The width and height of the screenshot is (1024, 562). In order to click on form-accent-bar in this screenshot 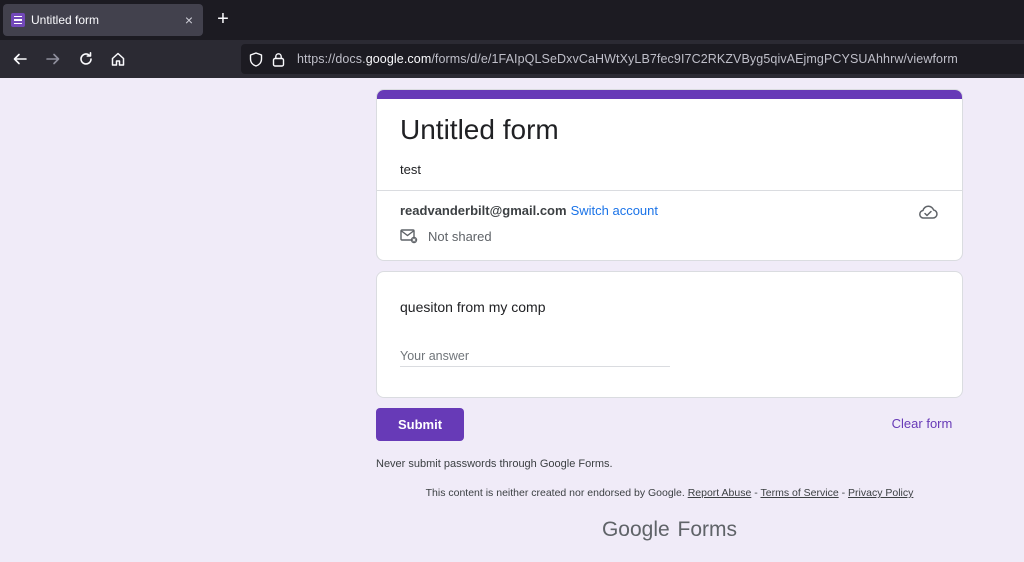, I will do `click(669, 94)`.